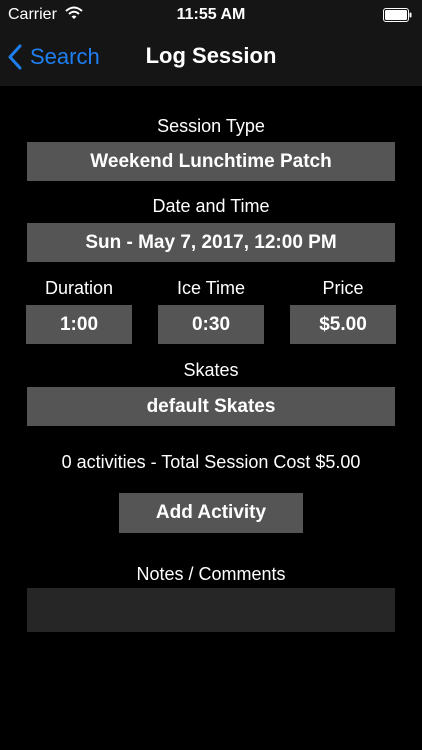 Image resolution: width=422 pixels, height=750 pixels. What do you see at coordinates (79, 324) in the screenshot?
I see `duration-field: 1:00` at bounding box center [79, 324].